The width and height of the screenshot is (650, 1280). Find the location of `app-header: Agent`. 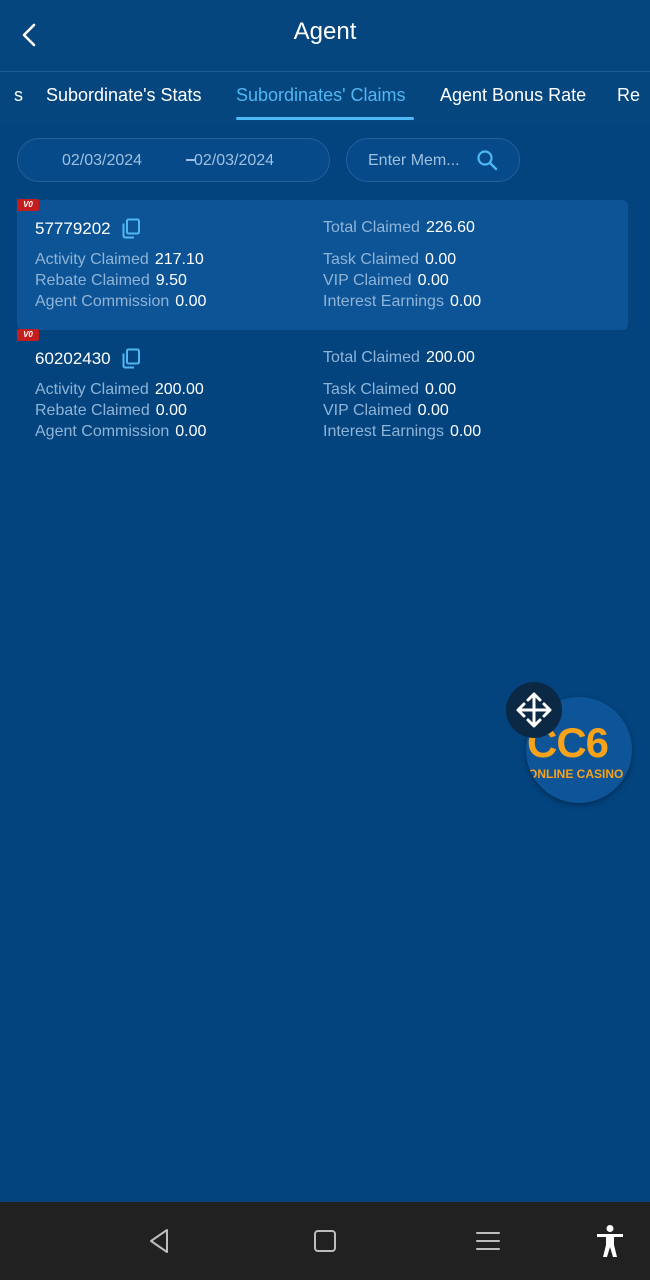

app-header: Agent is located at coordinates (325, 36).